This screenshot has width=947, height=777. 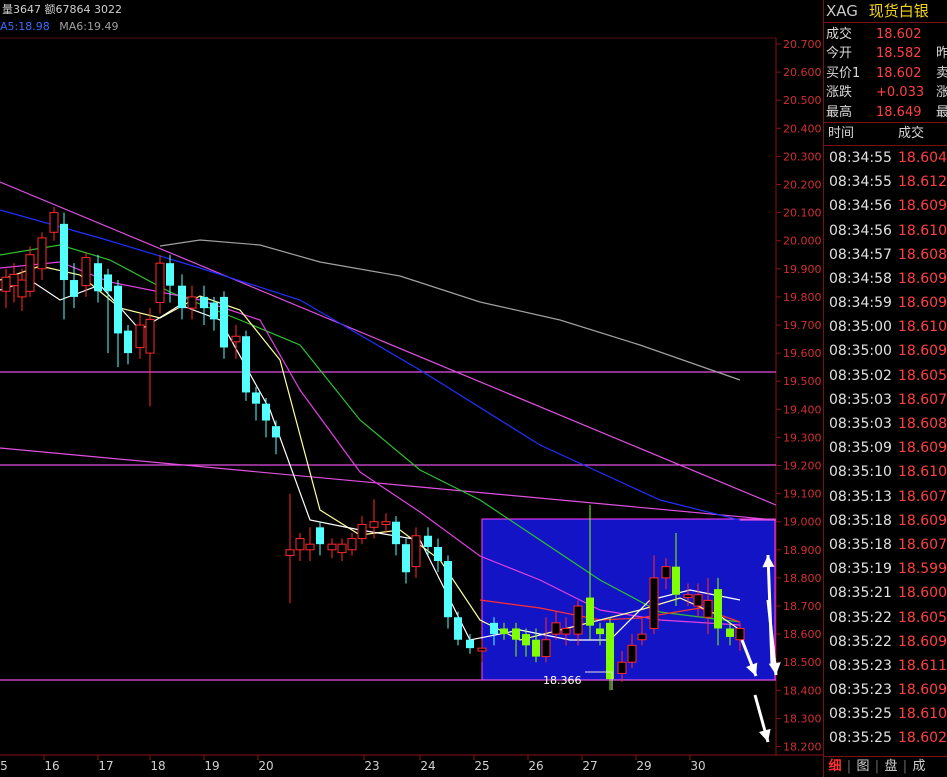 I want to click on quote-extra: 卖, so click(x=941, y=73).